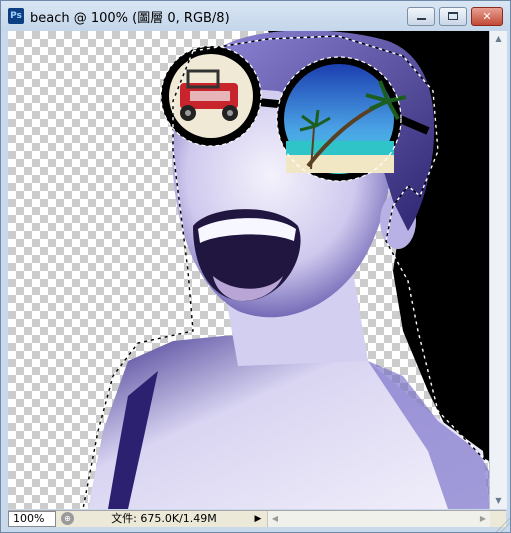 The image size is (511, 533). I want to click on zoom-level-field: 100%, so click(32, 519).